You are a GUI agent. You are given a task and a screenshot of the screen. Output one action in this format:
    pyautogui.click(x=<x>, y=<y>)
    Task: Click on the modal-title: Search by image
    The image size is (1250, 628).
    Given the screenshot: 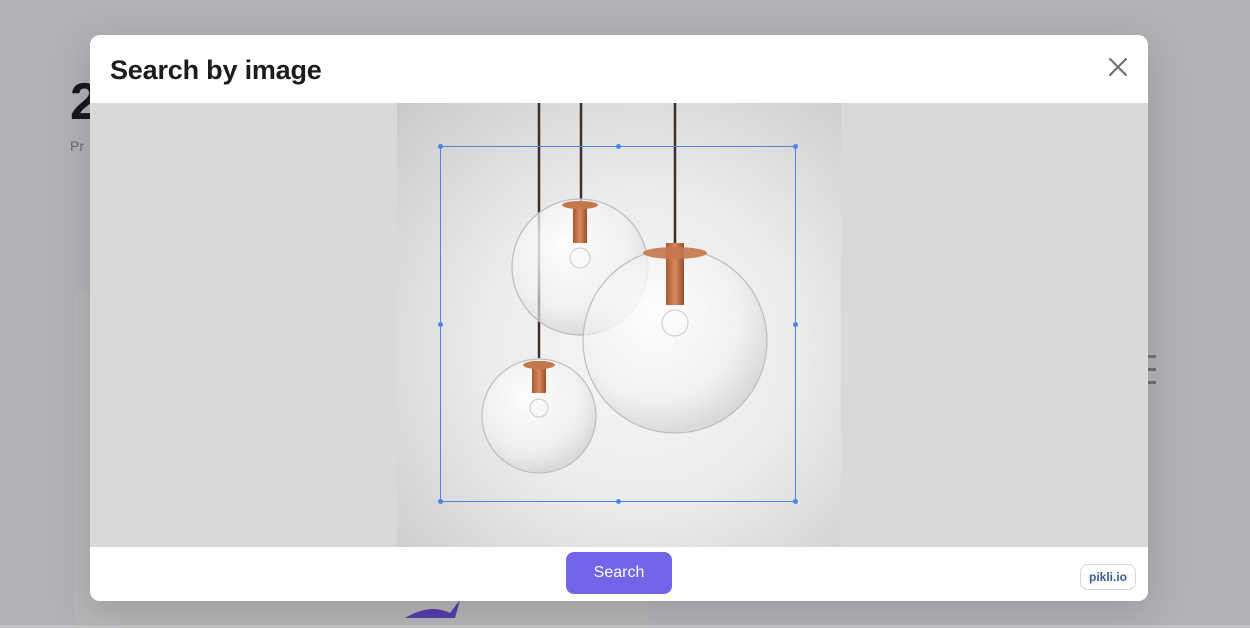 What is the action you would take?
    pyautogui.click(x=216, y=70)
    